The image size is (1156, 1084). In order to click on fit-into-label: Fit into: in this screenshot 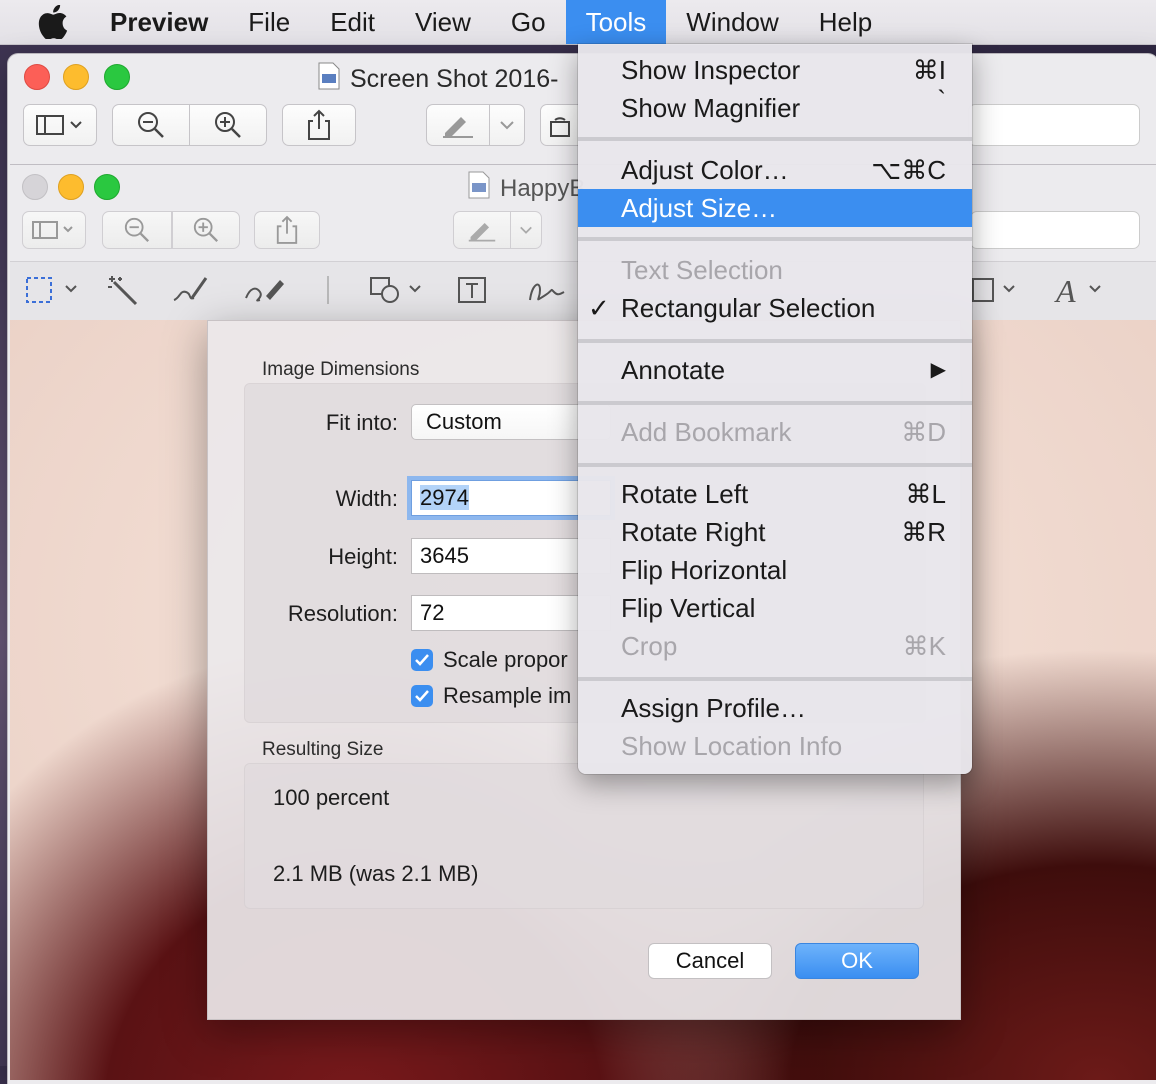, I will do `click(361, 422)`.